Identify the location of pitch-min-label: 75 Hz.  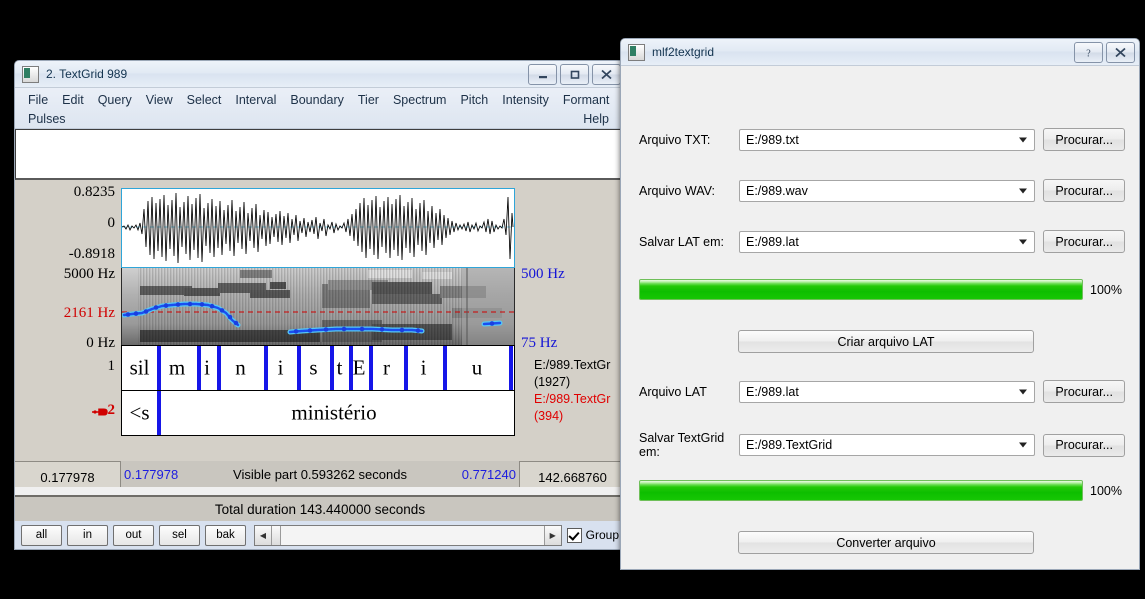
(539, 343).